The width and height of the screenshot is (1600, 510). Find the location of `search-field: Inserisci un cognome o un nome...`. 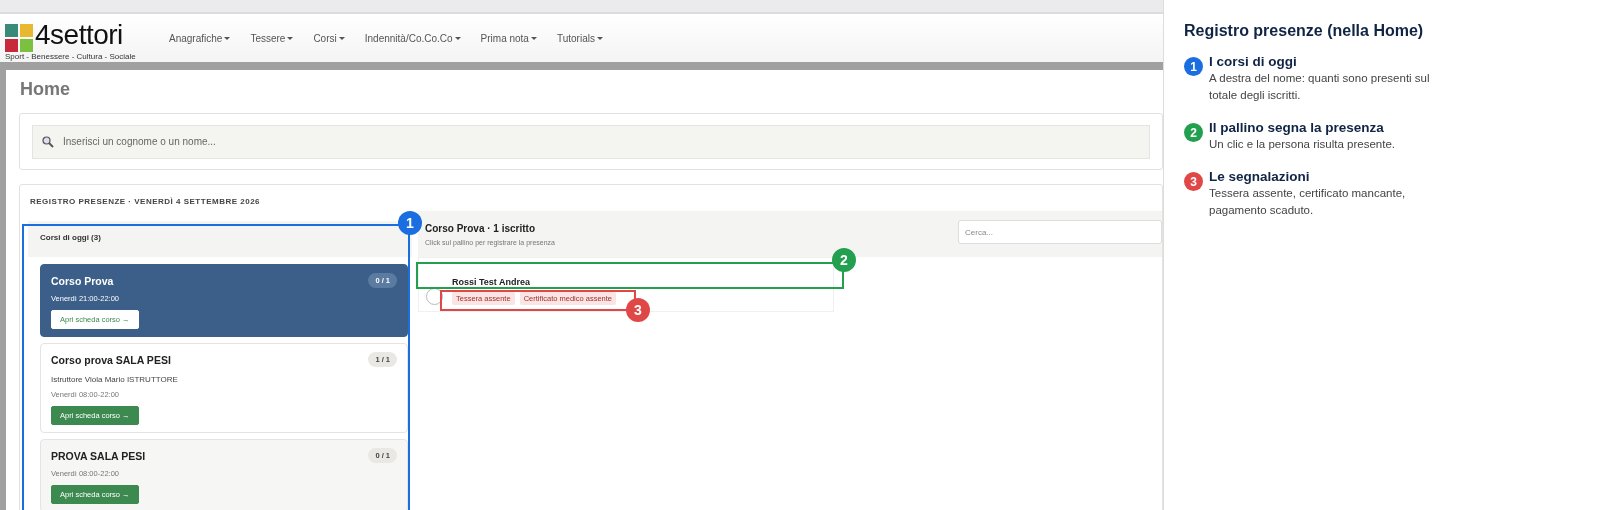

search-field: Inserisci un cognome o un nome... is located at coordinates (591, 141).